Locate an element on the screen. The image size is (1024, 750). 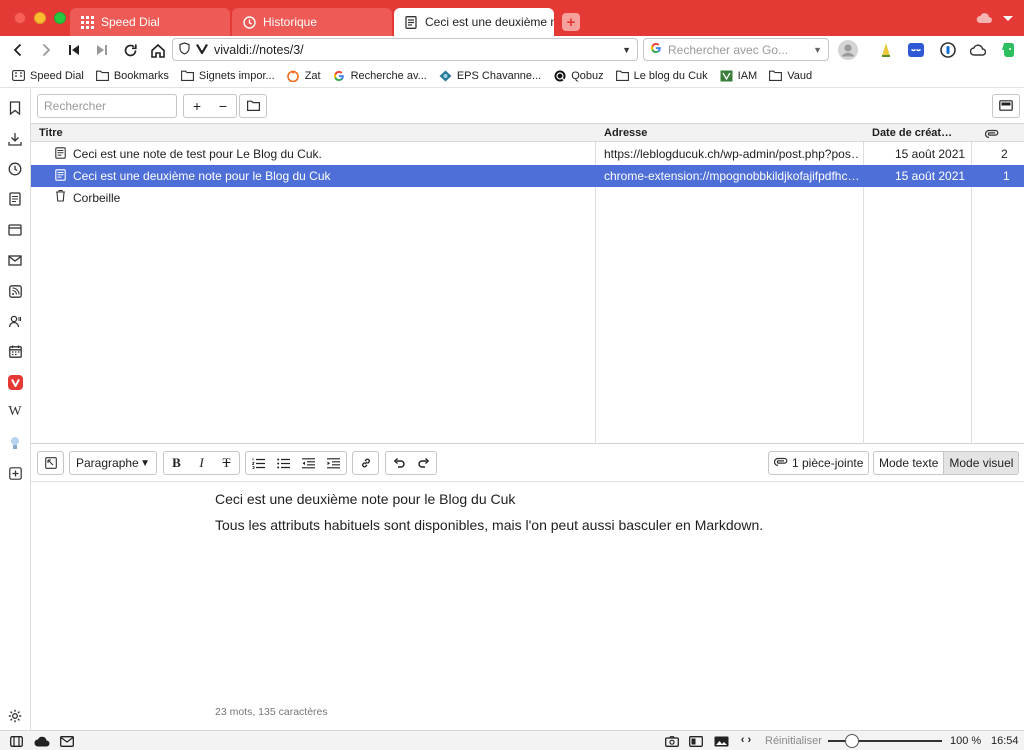
extension-icon is located at coordinates (886, 50).